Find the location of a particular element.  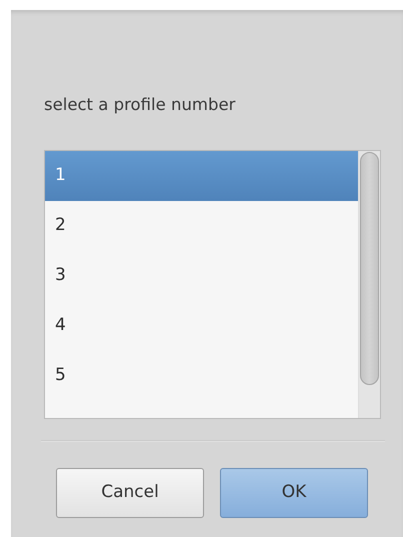

prompt-label: select a profile number is located at coordinates (140, 105).